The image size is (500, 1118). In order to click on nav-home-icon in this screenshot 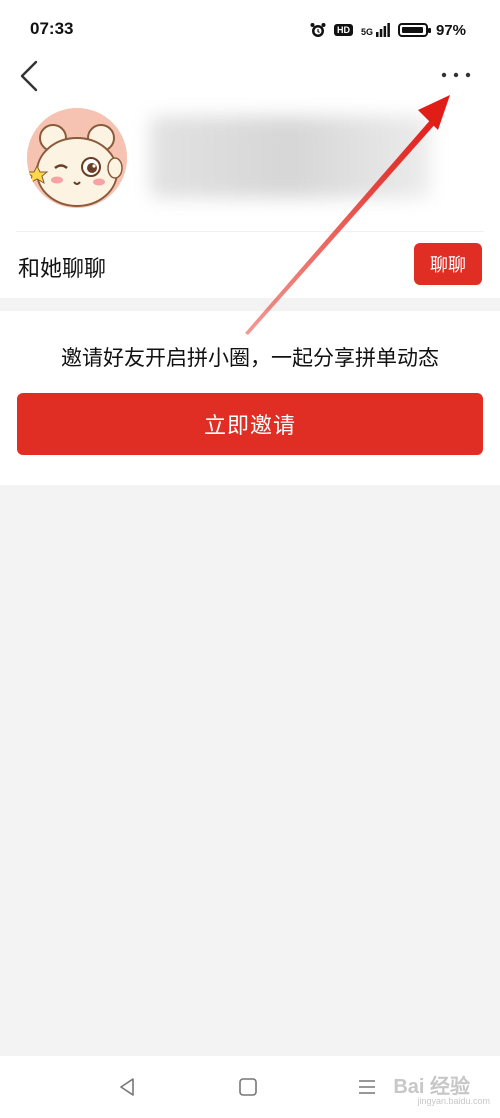, I will do `click(248, 1087)`.